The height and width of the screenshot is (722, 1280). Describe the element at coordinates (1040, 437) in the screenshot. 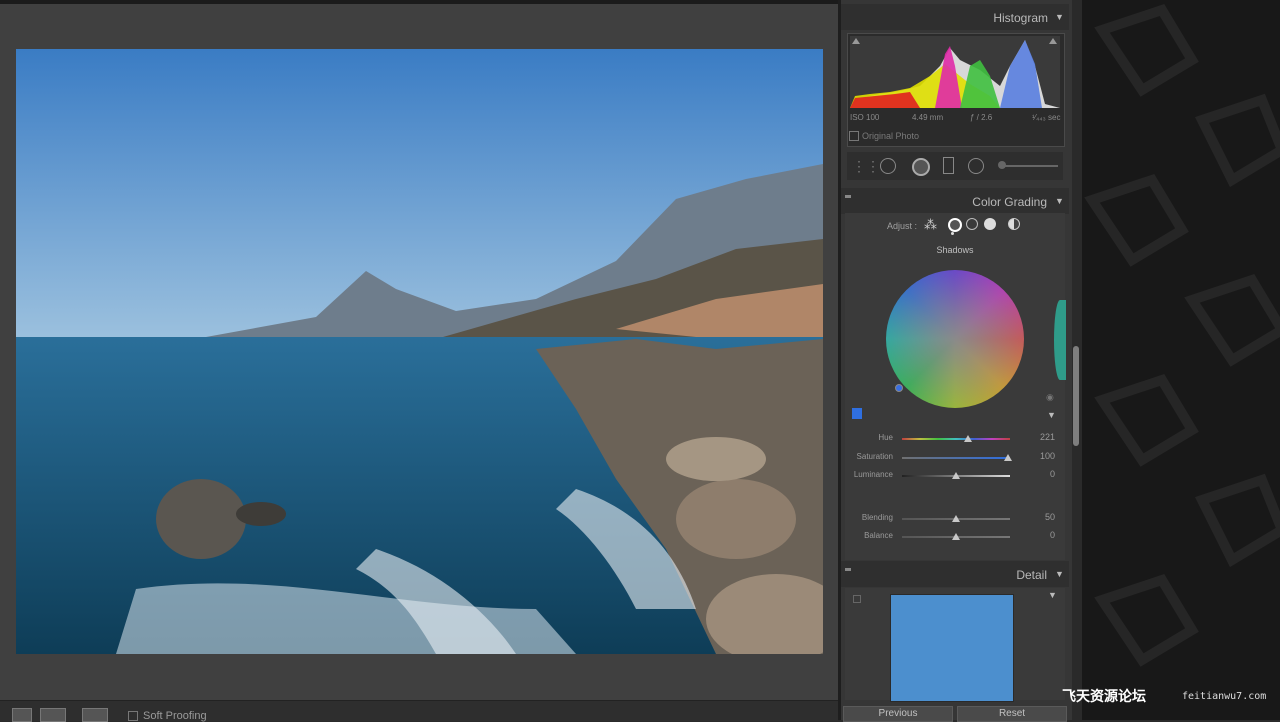

I see `slider-value: 221` at that location.